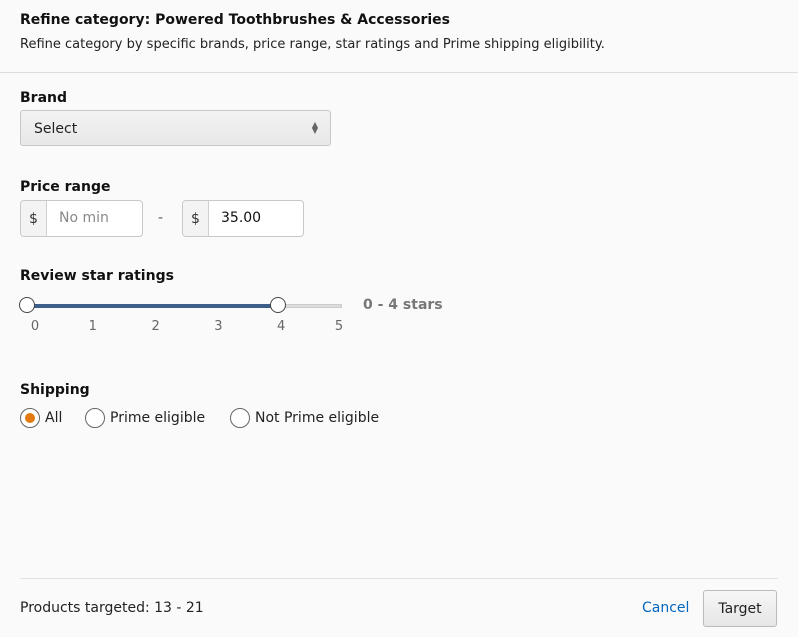 This screenshot has width=798, height=637. Describe the element at coordinates (44, 98) in the screenshot. I see `brand-label: Brand` at that location.